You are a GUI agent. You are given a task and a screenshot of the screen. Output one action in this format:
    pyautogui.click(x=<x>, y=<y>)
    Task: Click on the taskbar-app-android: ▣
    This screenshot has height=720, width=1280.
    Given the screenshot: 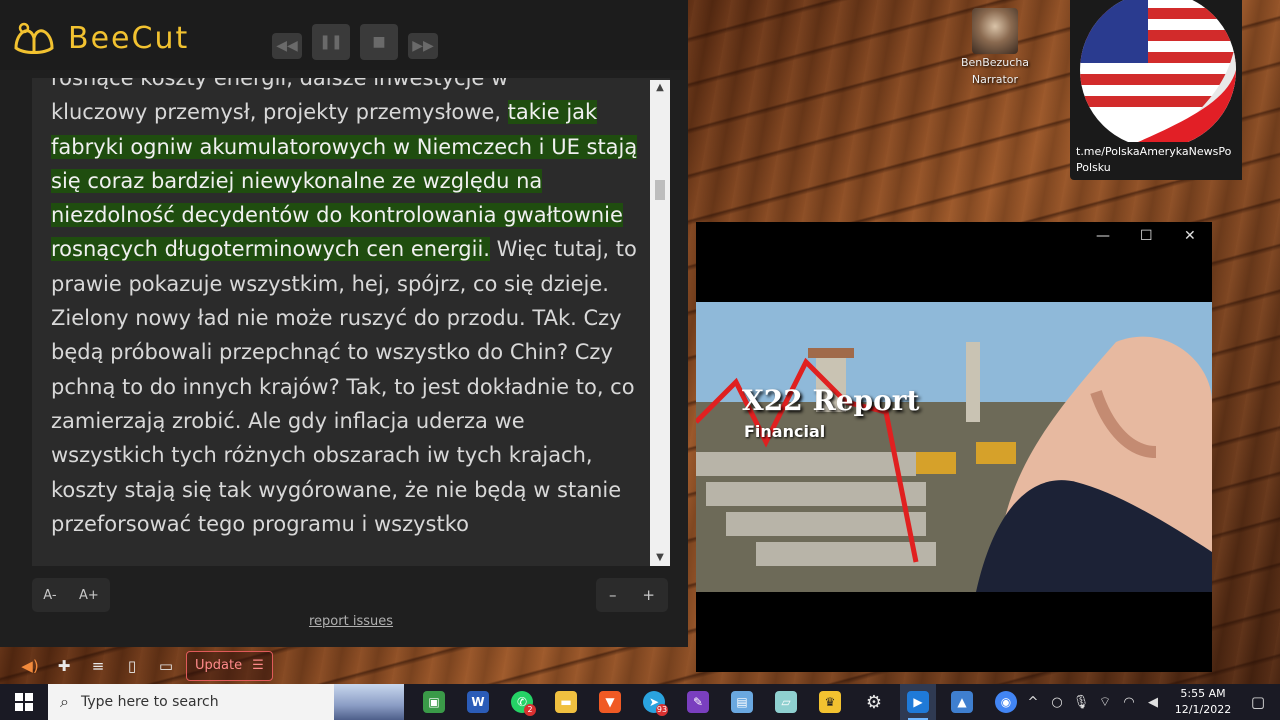 What is the action you would take?
    pyautogui.click(x=434, y=702)
    